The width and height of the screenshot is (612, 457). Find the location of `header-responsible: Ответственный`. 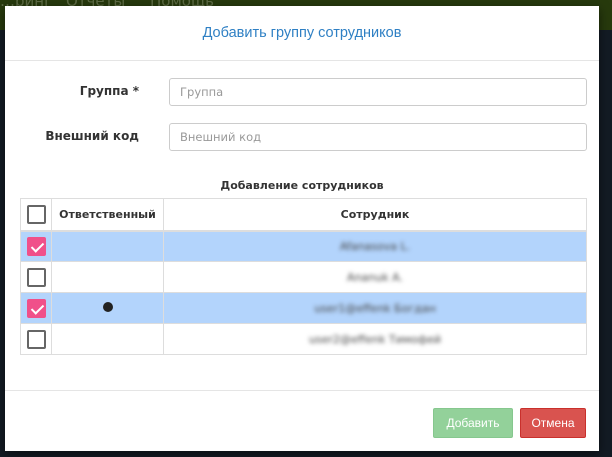

header-responsible: Ответственный is located at coordinates (107, 215).